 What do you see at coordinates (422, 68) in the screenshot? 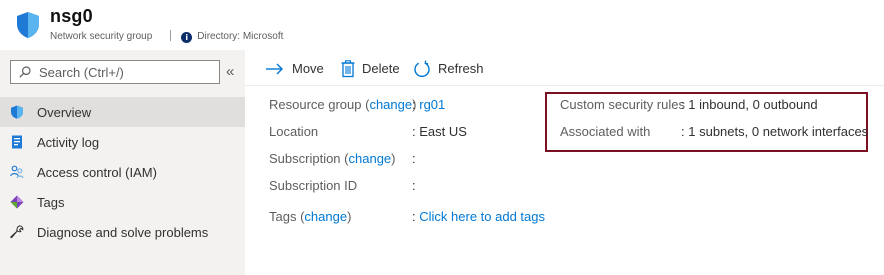
I see `refresh-icon` at bounding box center [422, 68].